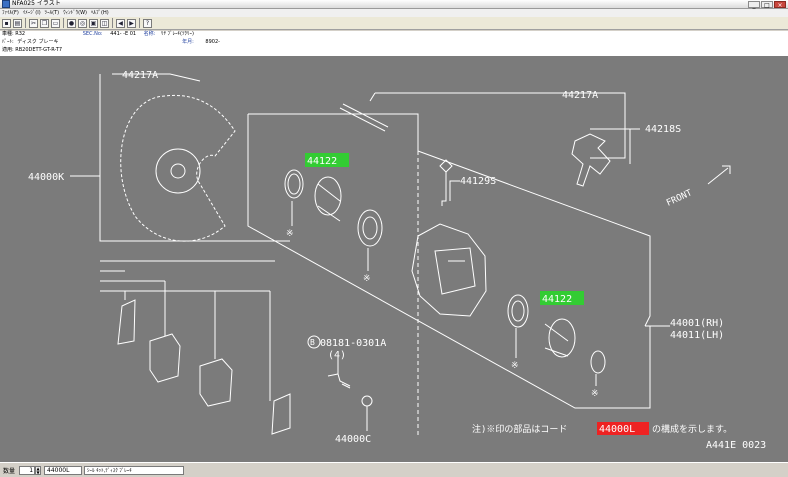  Describe the element at coordinates (63, 470) in the screenshot. I see `part-number-field: 44000L` at that location.